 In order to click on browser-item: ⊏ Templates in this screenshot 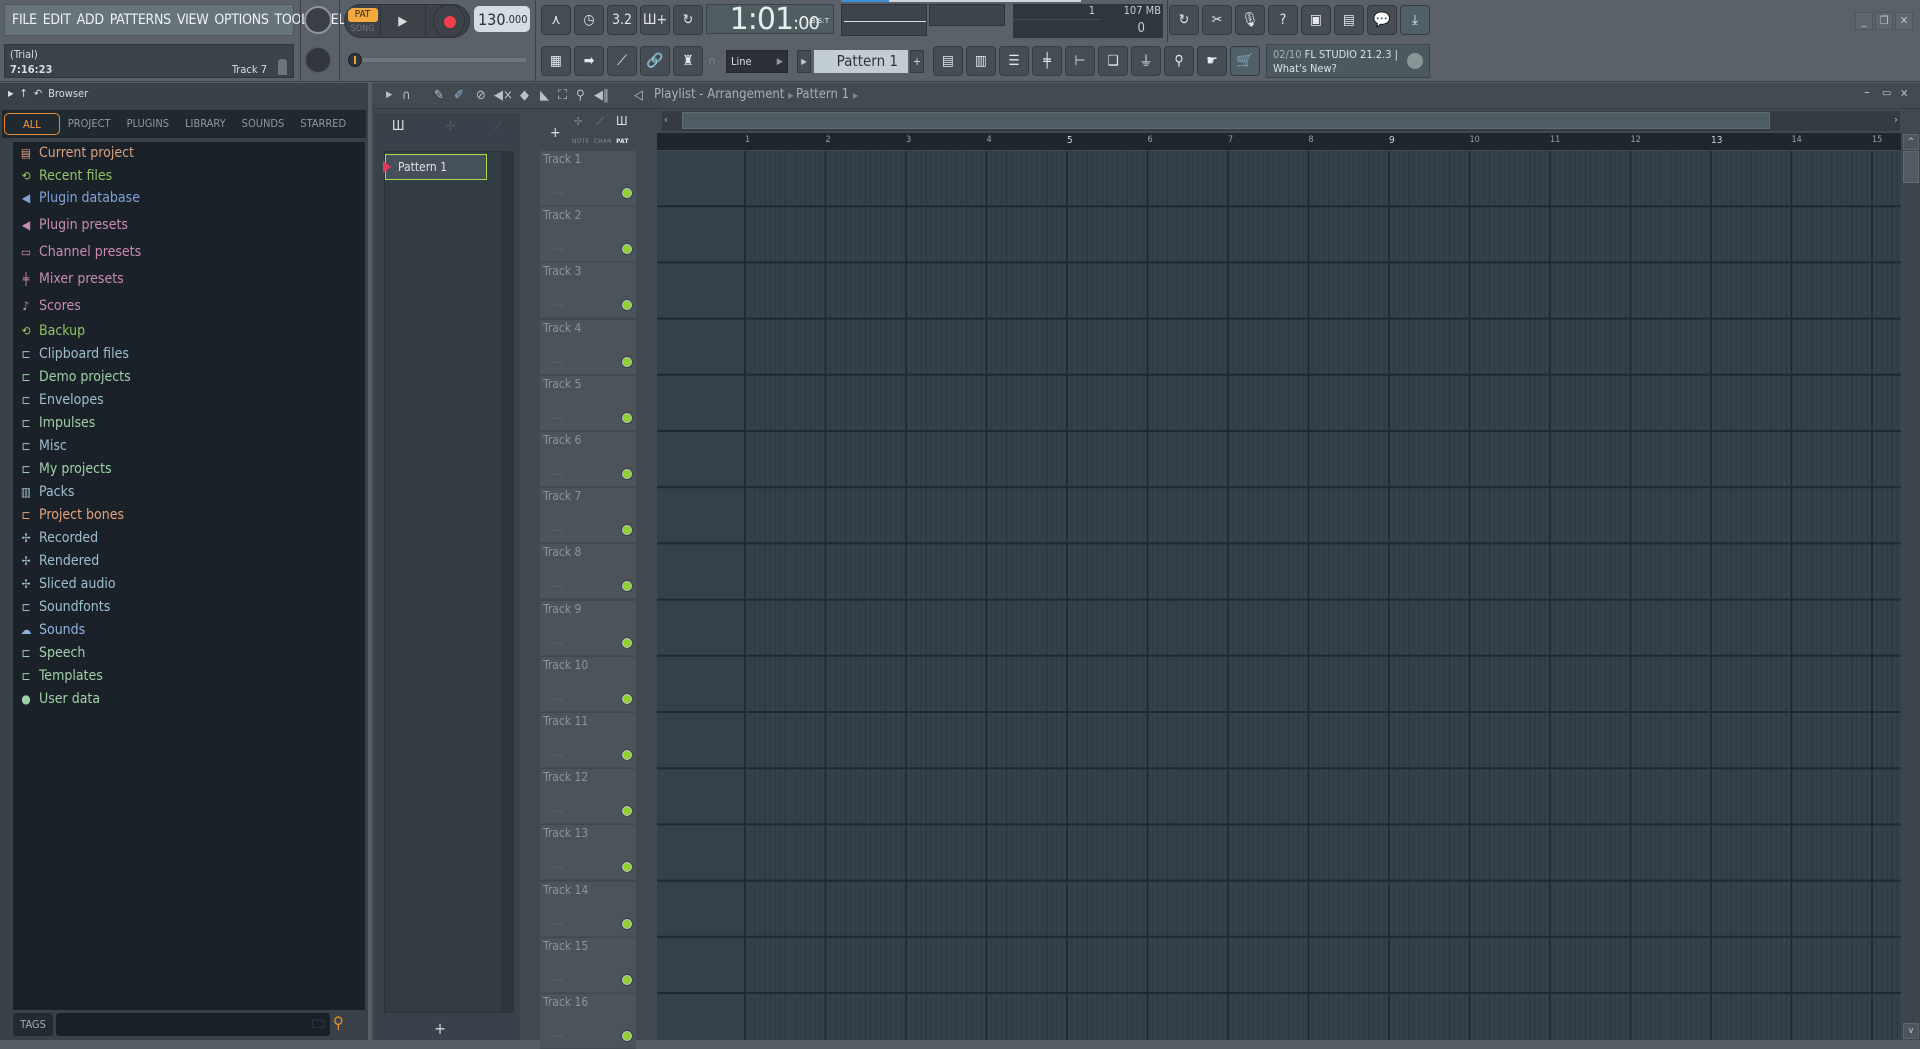, I will do `click(60, 676)`.